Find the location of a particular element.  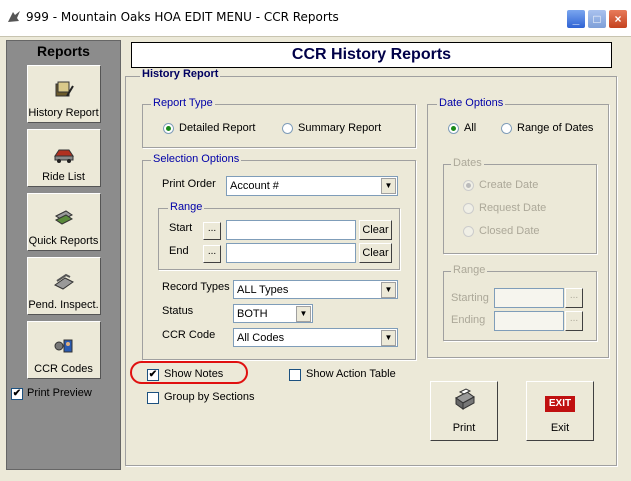

record-types-select: ALL Types ▼ is located at coordinates (315, 289).